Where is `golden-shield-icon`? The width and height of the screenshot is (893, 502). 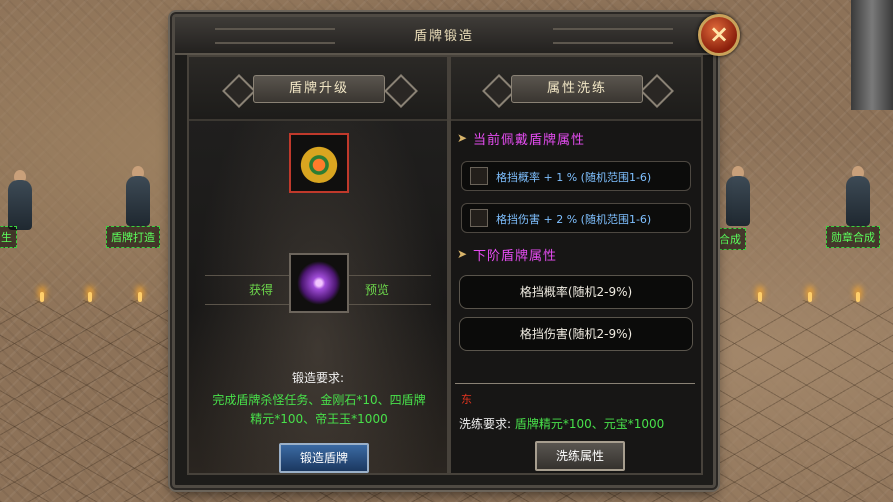
golden-shield-icon is located at coordinates (319, 163).